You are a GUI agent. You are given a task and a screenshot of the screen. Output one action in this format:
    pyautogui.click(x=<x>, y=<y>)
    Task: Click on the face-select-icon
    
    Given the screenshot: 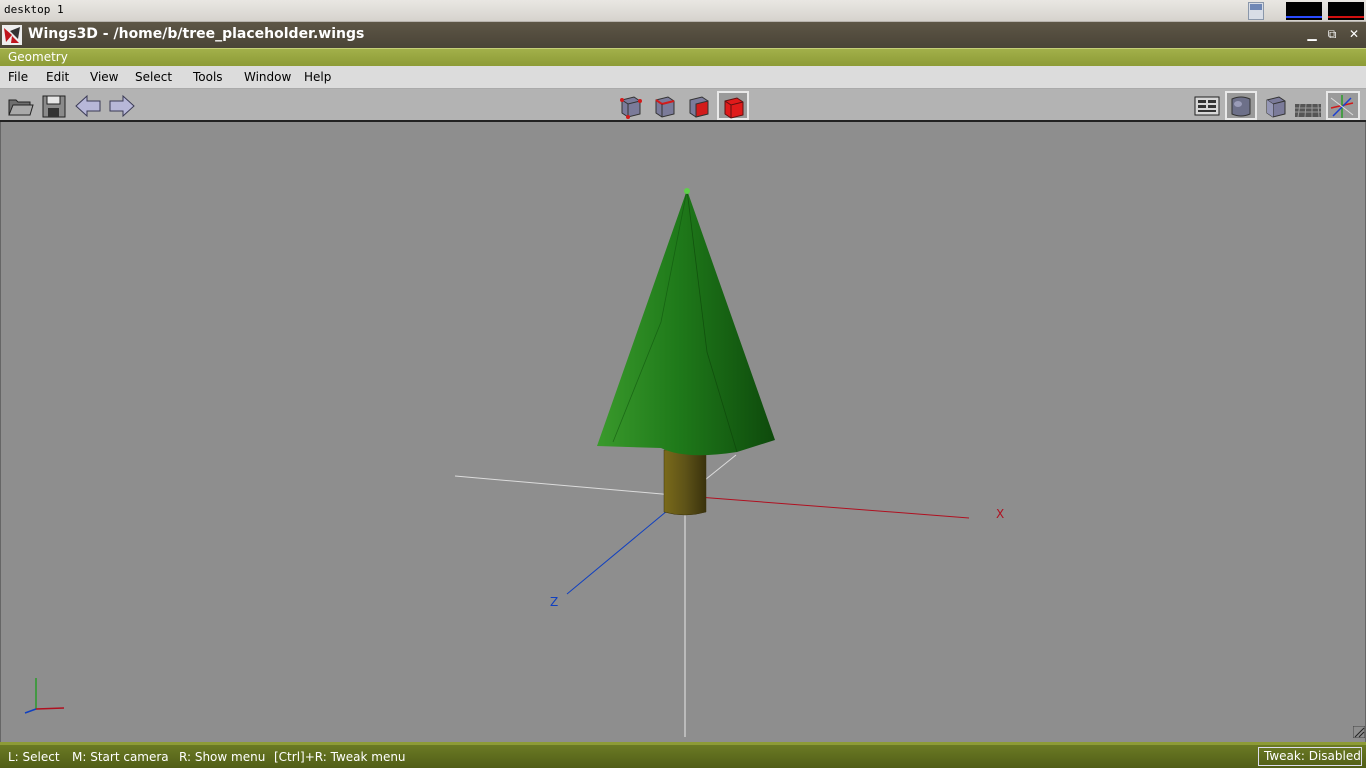 What is the action you would take?
    pyautogui.click(x=698, y=105)
    